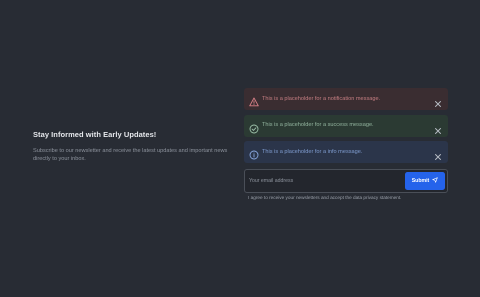  Describe the element at coordinates (254, 153) in the screenshot. I see `info-circle-icon` at that location.